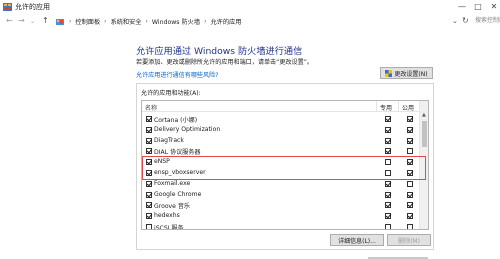 This screenshot has height=259, width=500. What do you see at coordinates (32, 22) in the screenshot?
I see `recent-locations-chevron-icon: ⌄` at bounding box center [32, 22].